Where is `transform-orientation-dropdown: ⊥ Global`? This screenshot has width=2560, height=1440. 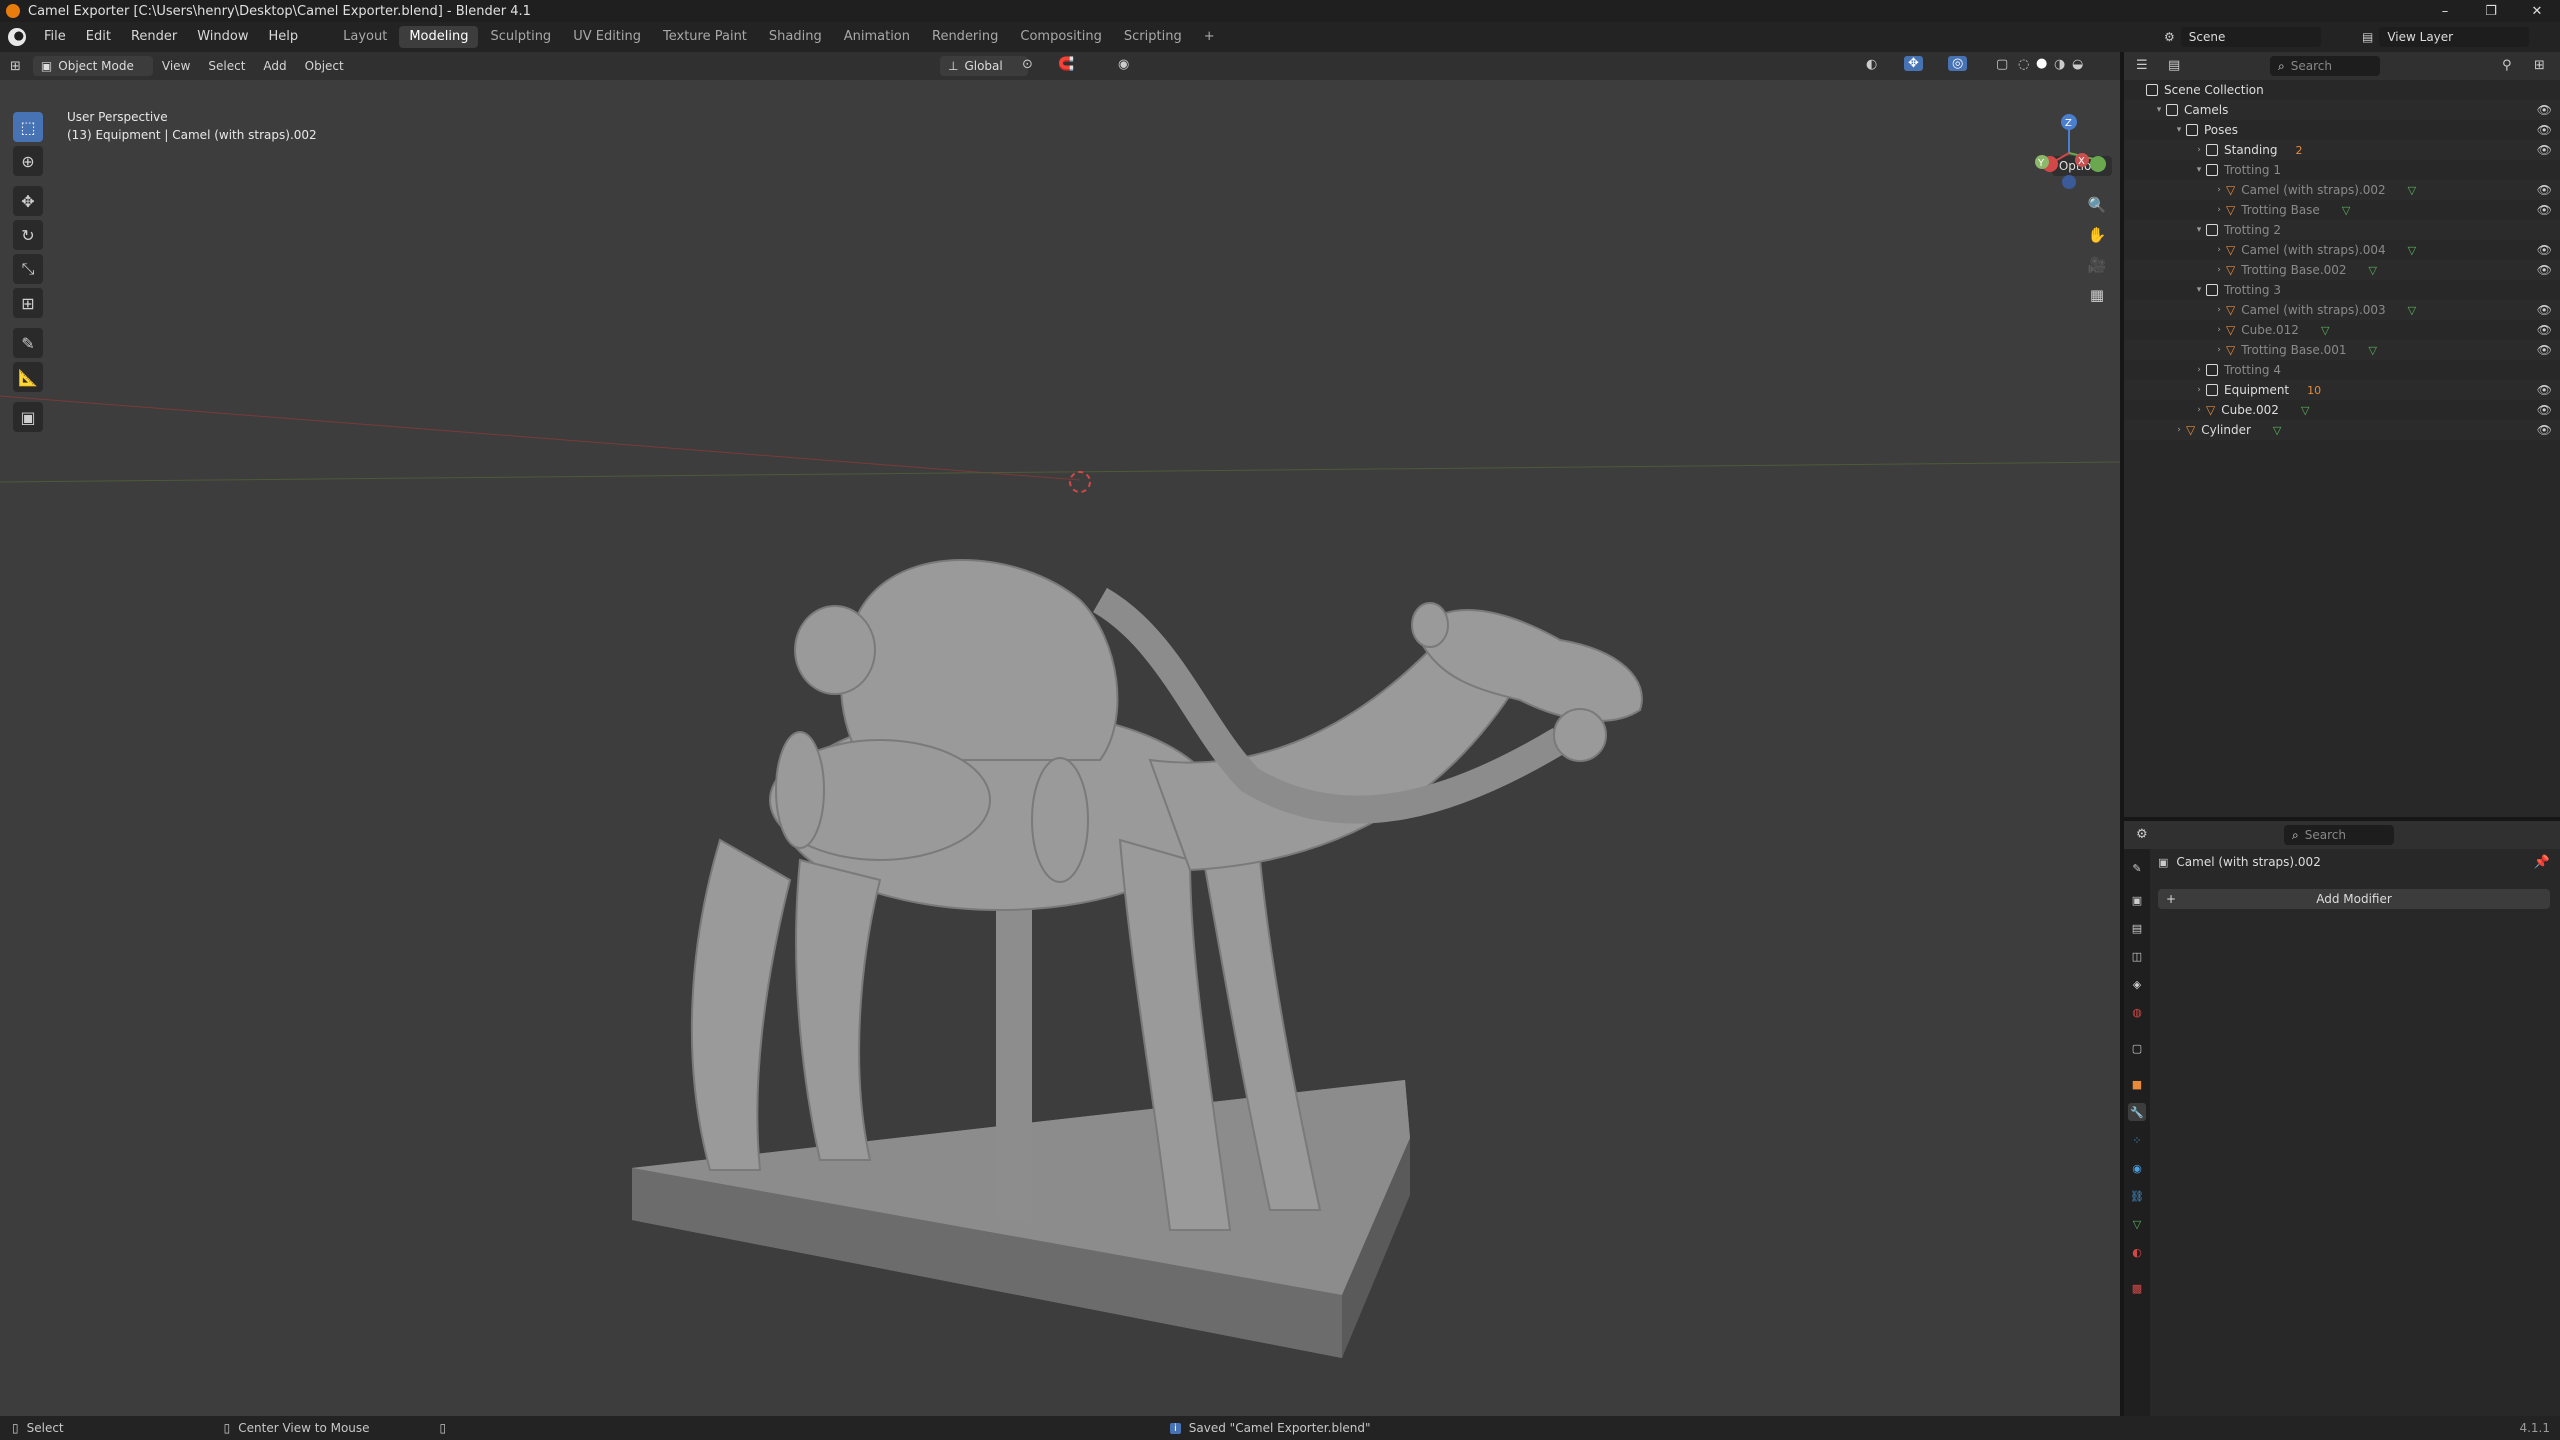
transform-orientation-dropdown: ⊥ Global is located at coordinates (984, 66).